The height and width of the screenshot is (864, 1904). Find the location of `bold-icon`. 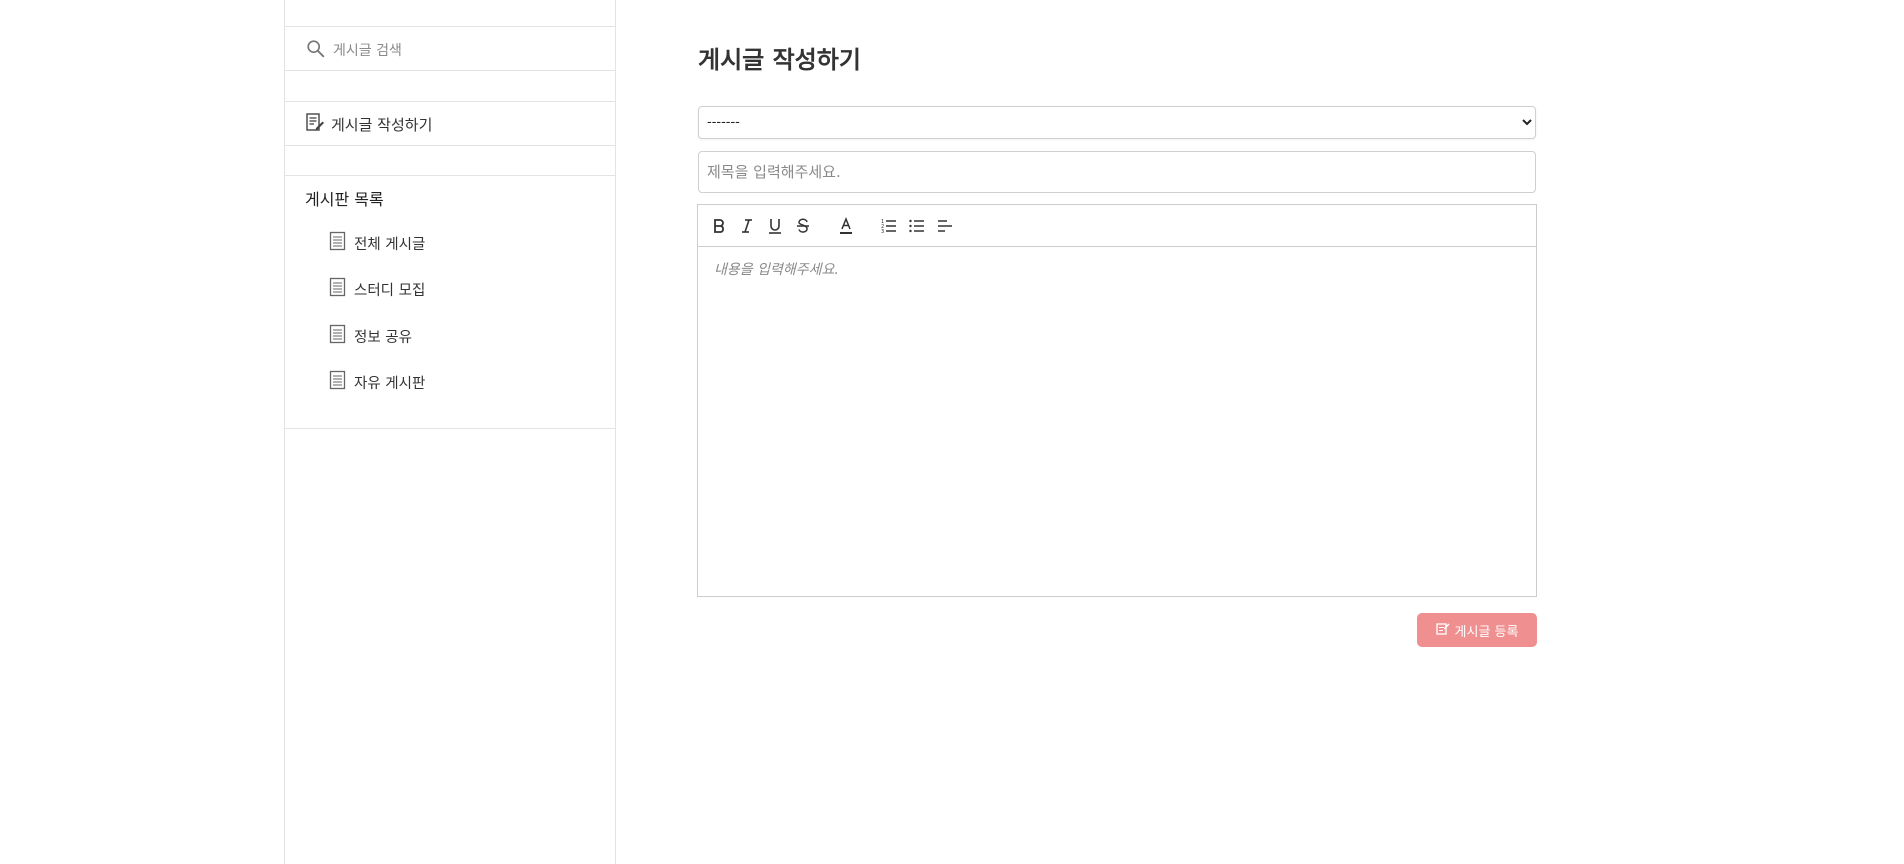

bold-icon is located at coordinates (719, 226).